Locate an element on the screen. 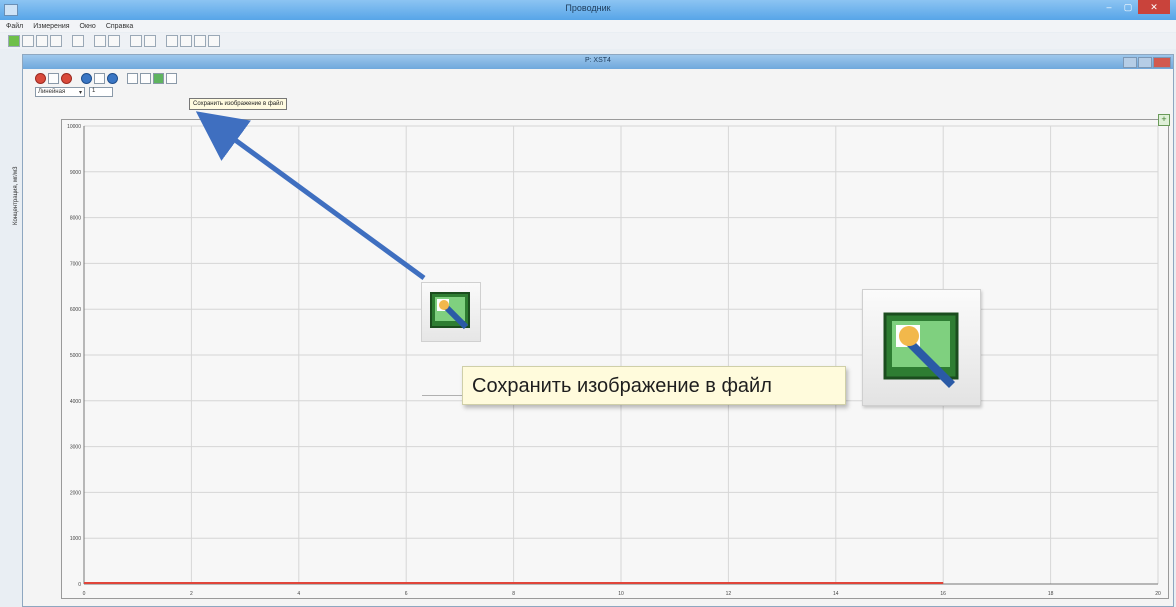 The image size is (1176, 607). scale-type-select: Линейная ▾ is located at coordinates (60, 92).